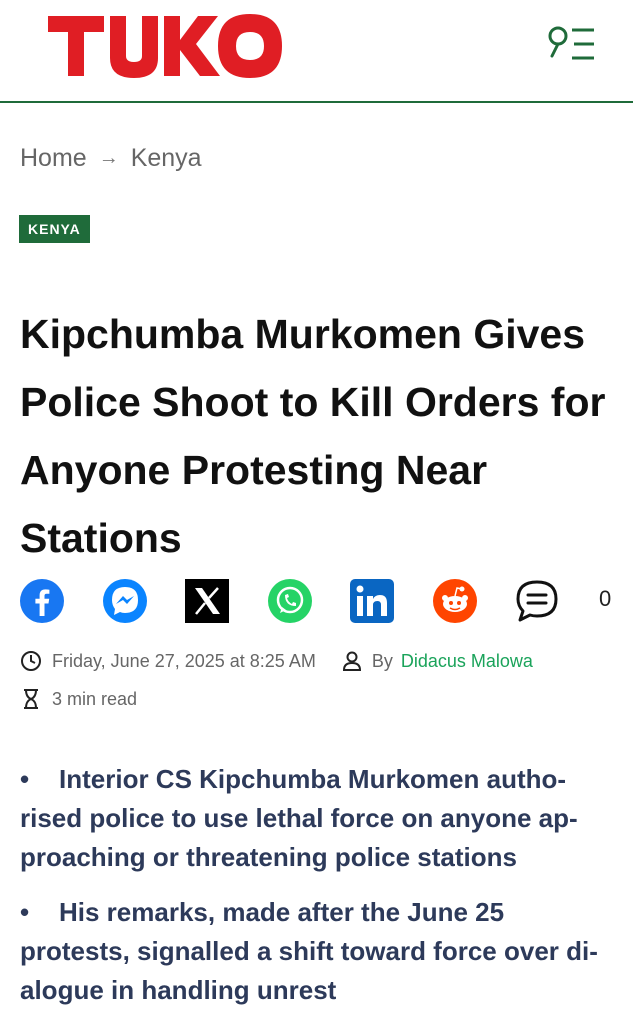  Describe the element at coordinates (467, 661) in the screenshot. I see `author-link: Didacus Malowa` at that location.